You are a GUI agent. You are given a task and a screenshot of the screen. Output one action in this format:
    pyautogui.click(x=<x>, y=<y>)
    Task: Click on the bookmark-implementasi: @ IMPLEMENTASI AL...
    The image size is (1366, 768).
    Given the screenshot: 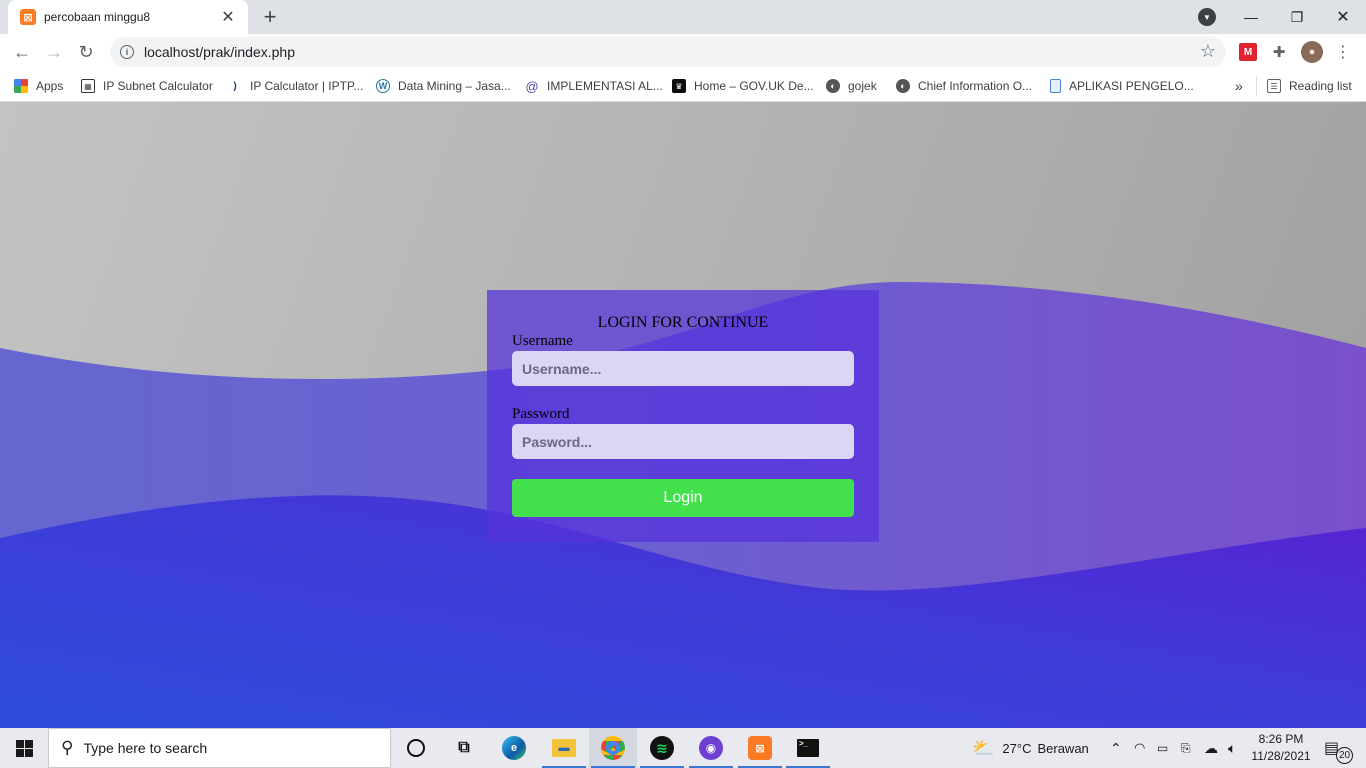 What is the action you would take?
    pyautogui.click(x=594, y=86)
    